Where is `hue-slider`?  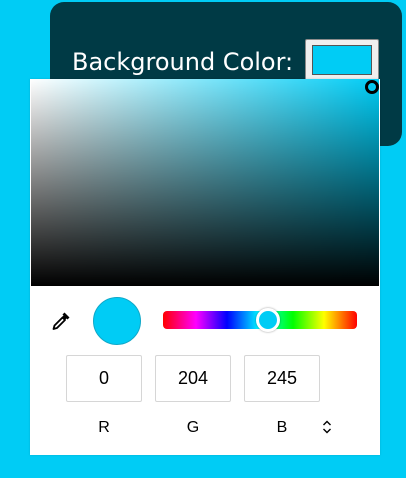 hue-slider is located at coordinates (260, 320).